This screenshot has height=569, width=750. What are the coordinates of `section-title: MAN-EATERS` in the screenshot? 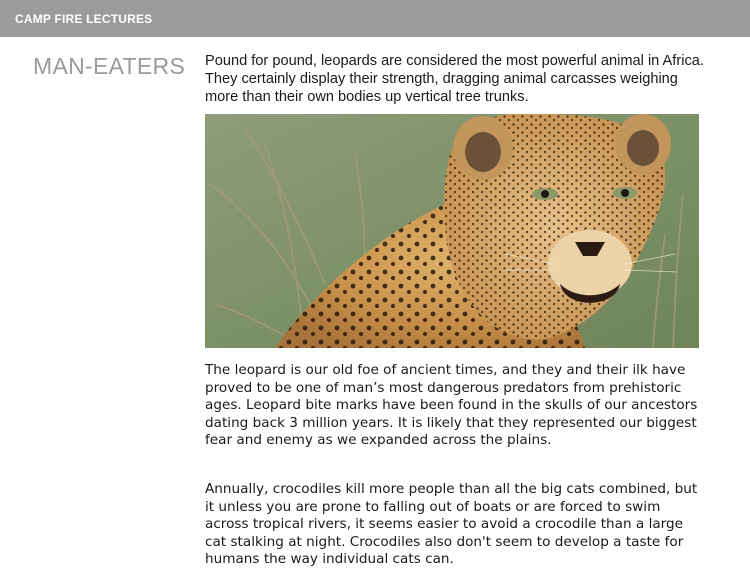 It's located at (109, 66).